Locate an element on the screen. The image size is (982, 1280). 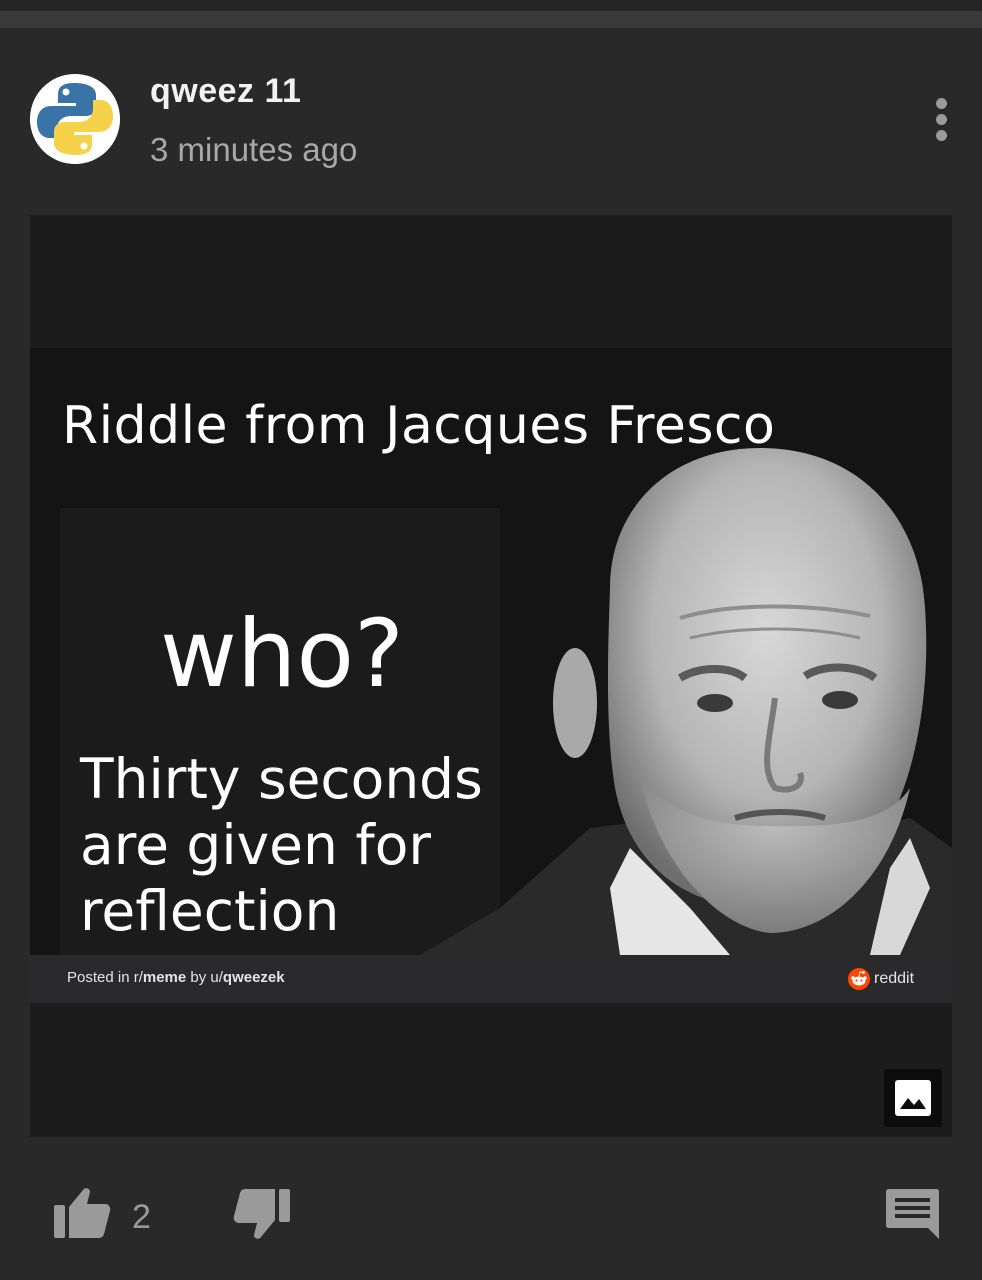
comment-button is located at coordinates (912, 1213).